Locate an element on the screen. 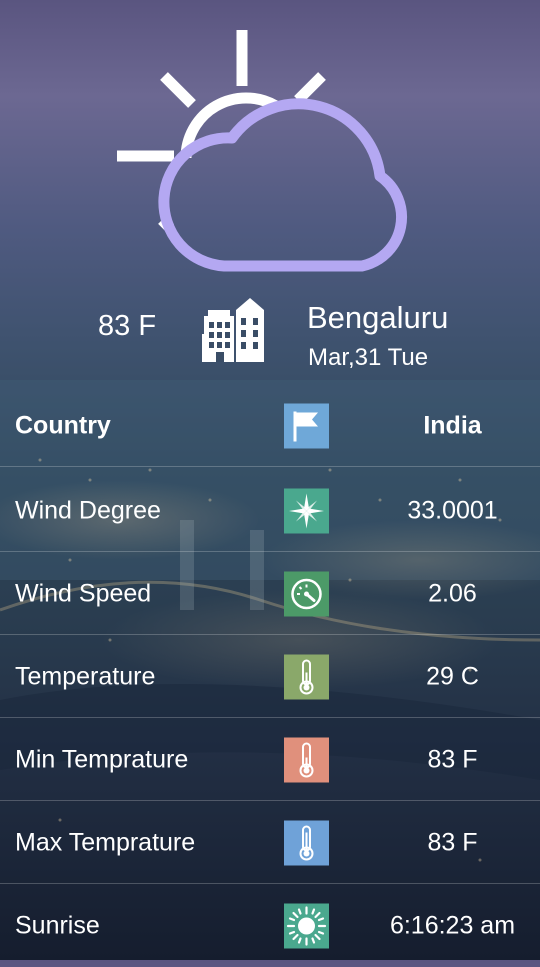  info-row-country: Country India is located at coordinates (270, 426).